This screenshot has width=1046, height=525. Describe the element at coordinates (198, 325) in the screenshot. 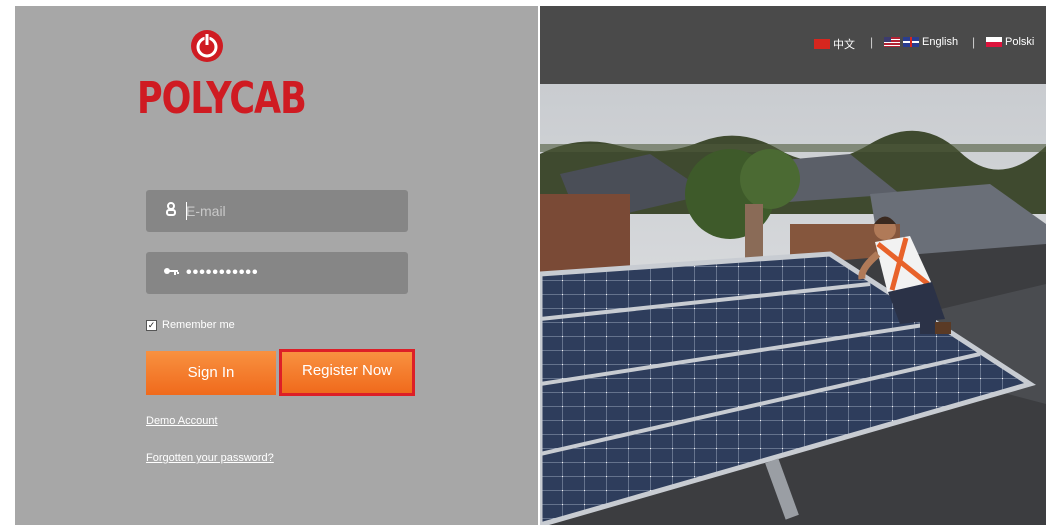

I see `remember-label: Remember me` at that location.